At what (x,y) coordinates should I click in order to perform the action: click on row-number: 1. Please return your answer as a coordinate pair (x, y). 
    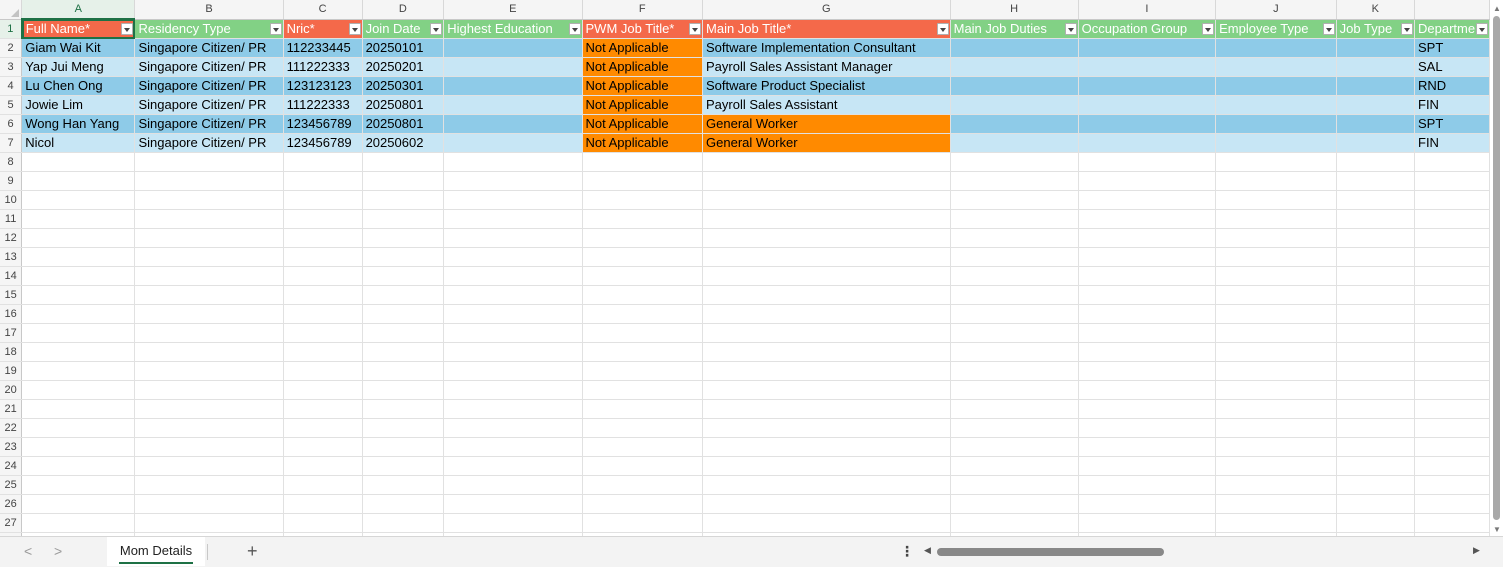
    Looking at the image, I should click on (11, 29).